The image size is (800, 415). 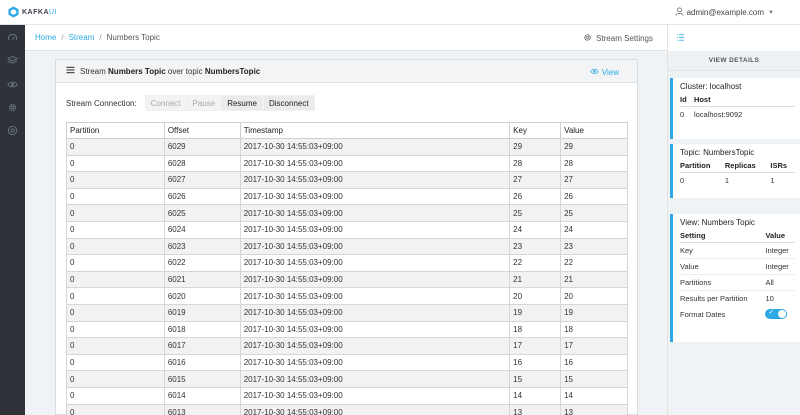 What do you see at coordinates (347, 213) in the screenshot?
I see `table-row: 0 6025 2017-10-30 14:55:03+09:00 25 25` at bounding box center [347, 213].